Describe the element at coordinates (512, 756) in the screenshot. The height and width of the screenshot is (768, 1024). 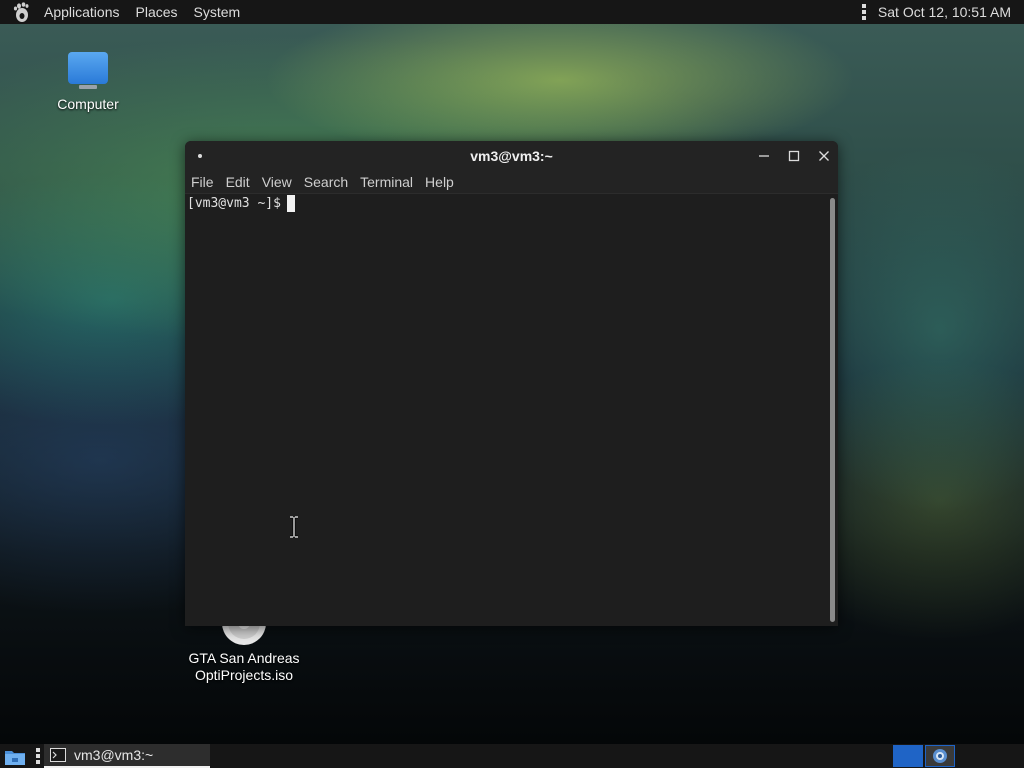
I see `bottom-panel: vm3@vm3:~` at that location.